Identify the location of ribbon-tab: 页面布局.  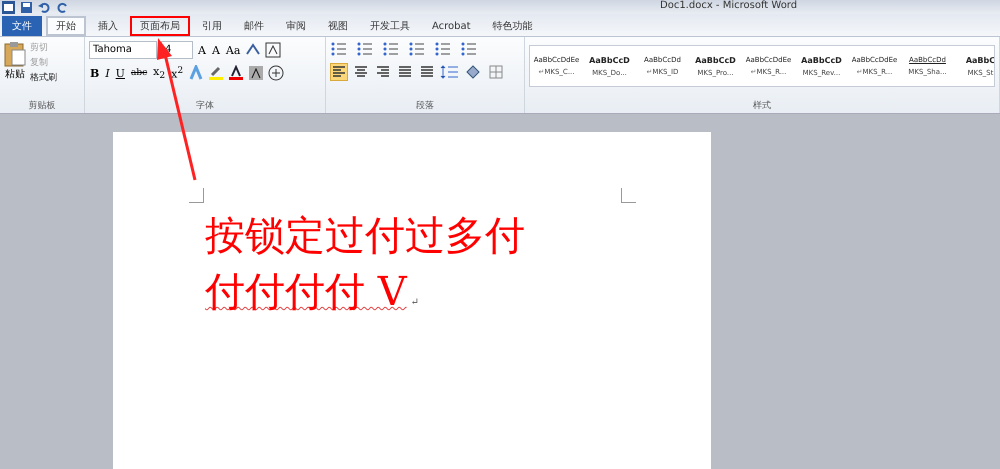
(160, 26).